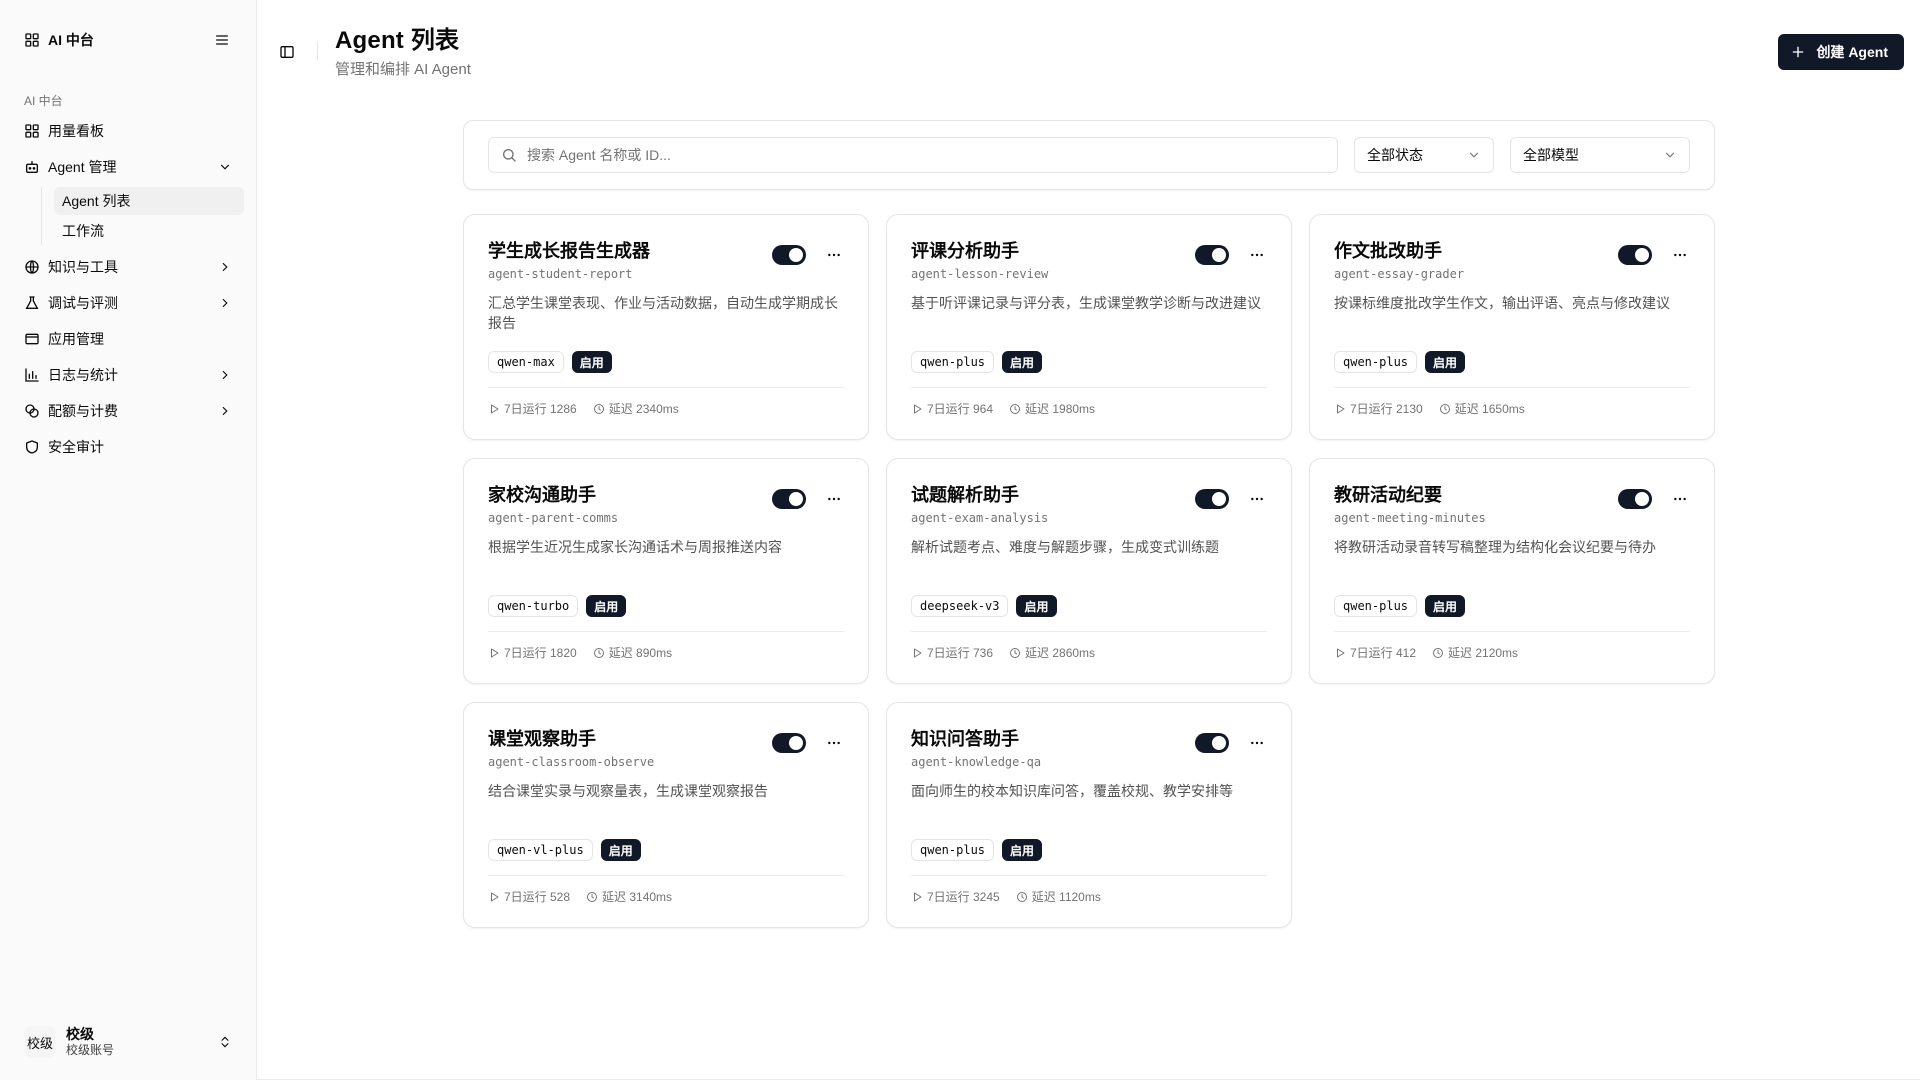 Image resolution: width=1920 pixels, height=1080 pixels. What do you see at coordinates (540, 653) in the screenshot?
I see `runs-value: 7日运行 1820` at bounding box center [540, 653].